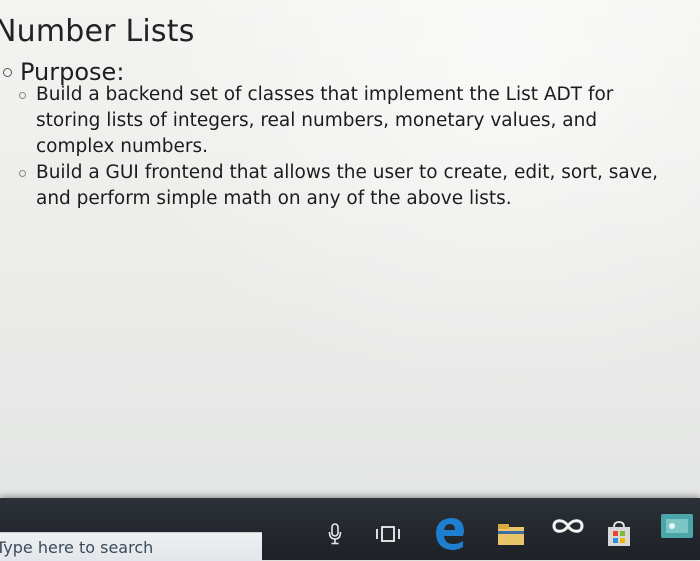 Image resolution: width=700 pixels, height=561 pixels. I want to click on microphone-icon, so click(335, 534).